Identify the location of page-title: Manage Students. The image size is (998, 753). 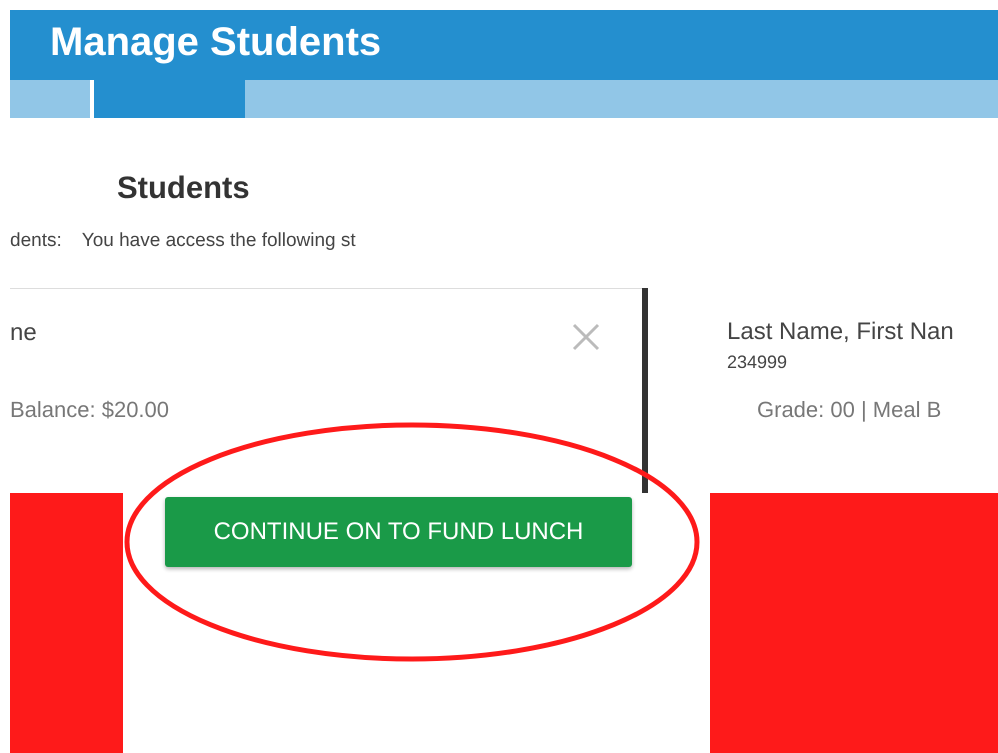
(216, 42).